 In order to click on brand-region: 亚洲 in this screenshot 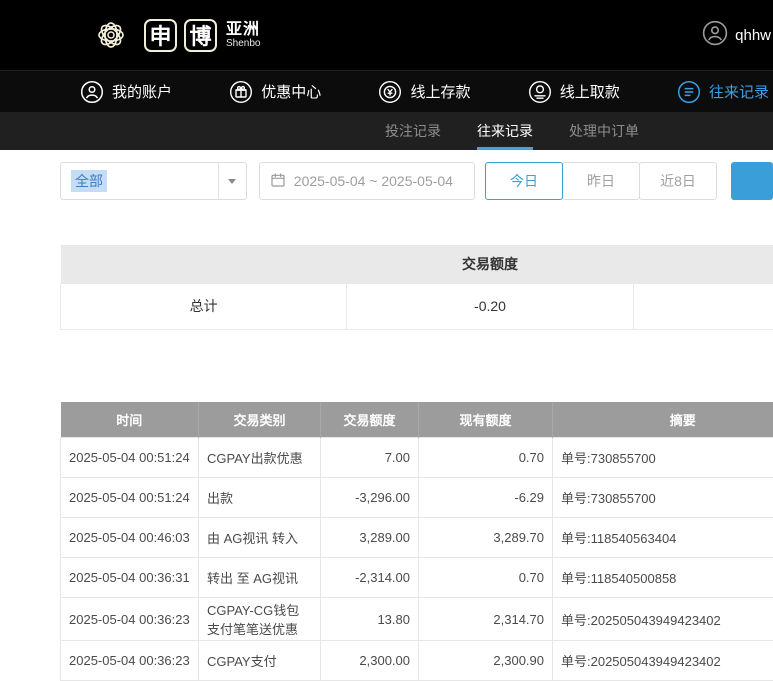, I will do `click(243, 29)`.